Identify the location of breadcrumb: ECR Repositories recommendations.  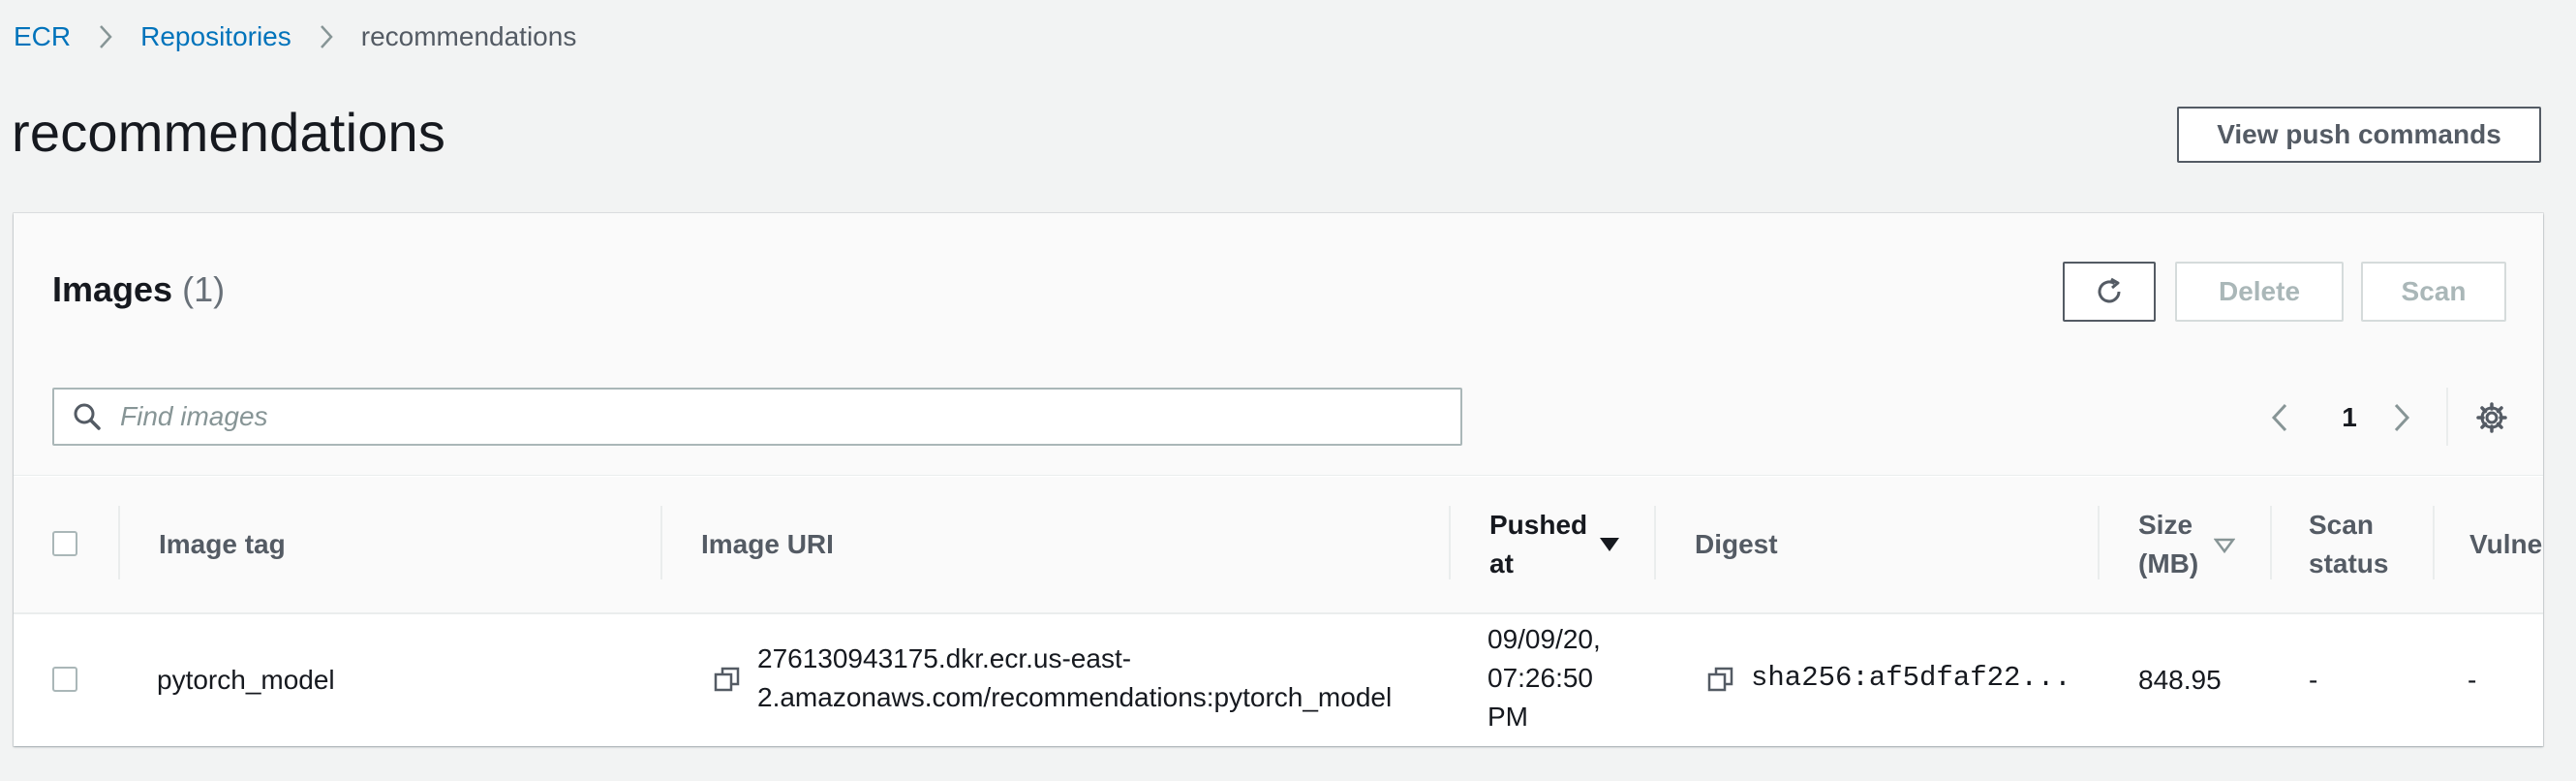
(295, 36).